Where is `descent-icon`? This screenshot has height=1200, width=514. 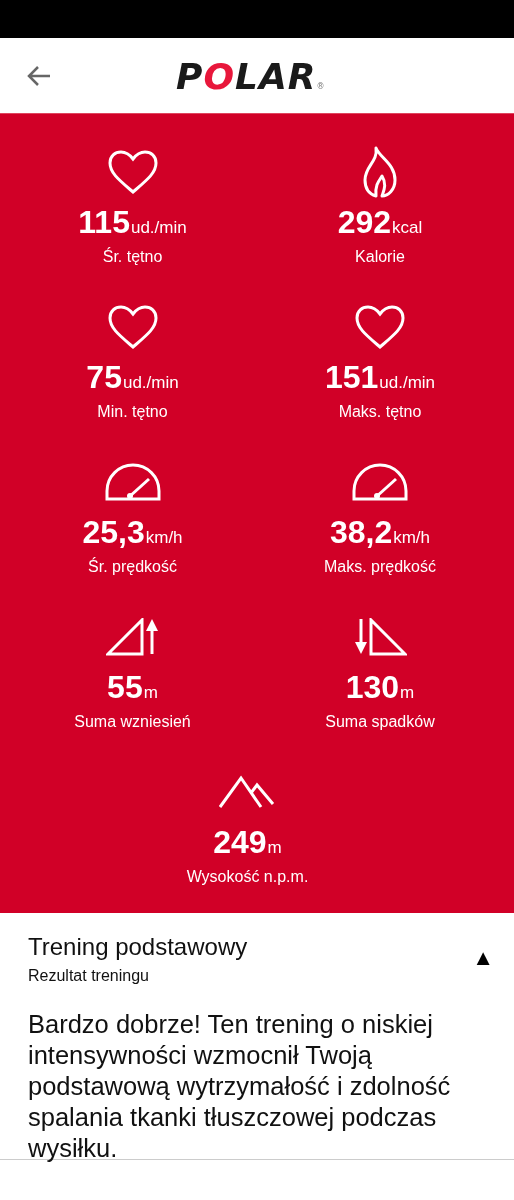 descent-icon is located at coordinates (380, 637).